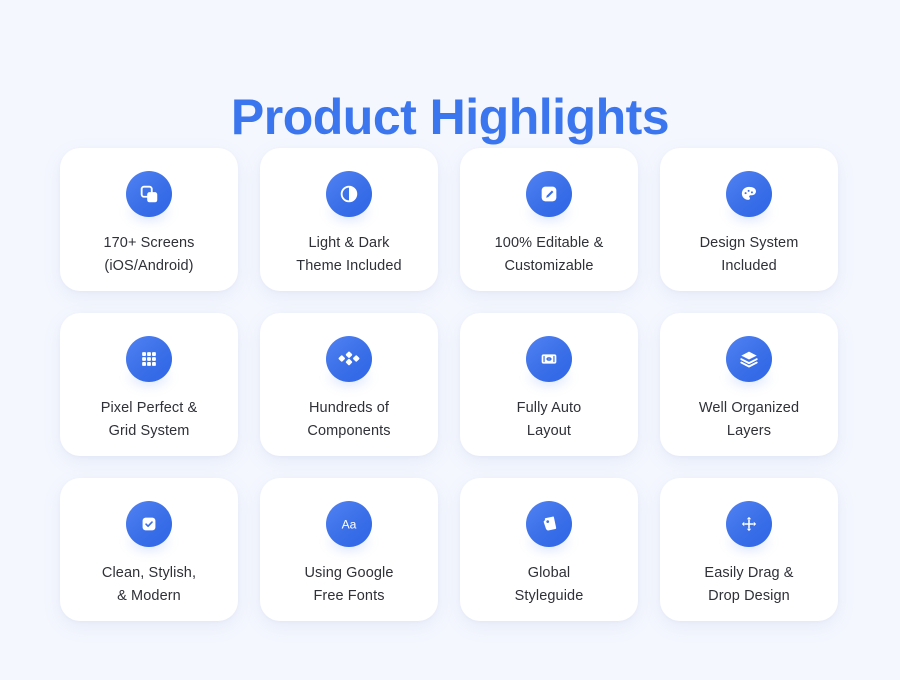 This screenshot has height=680, width=900. I want to click on components-icon, so click(349, 359).